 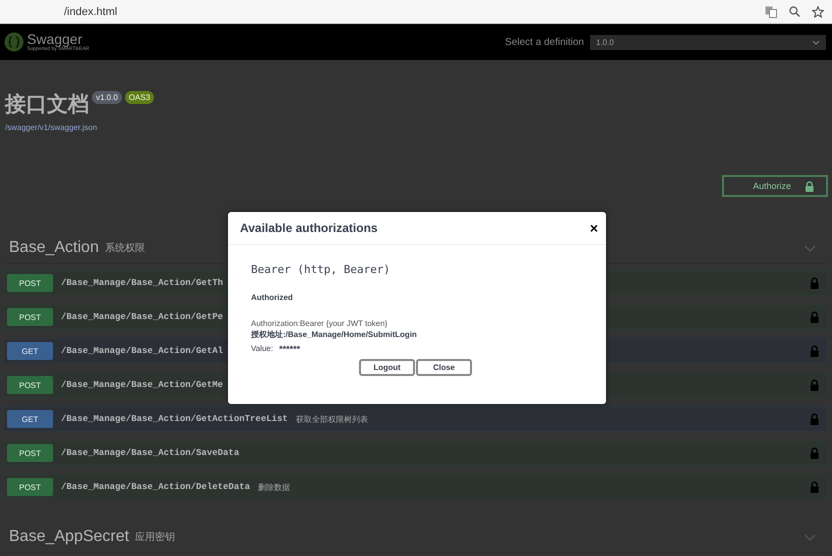 I want to click on operation-path: /Base_Manage/Base_Action/SaveData, so click(x=150, y=453).